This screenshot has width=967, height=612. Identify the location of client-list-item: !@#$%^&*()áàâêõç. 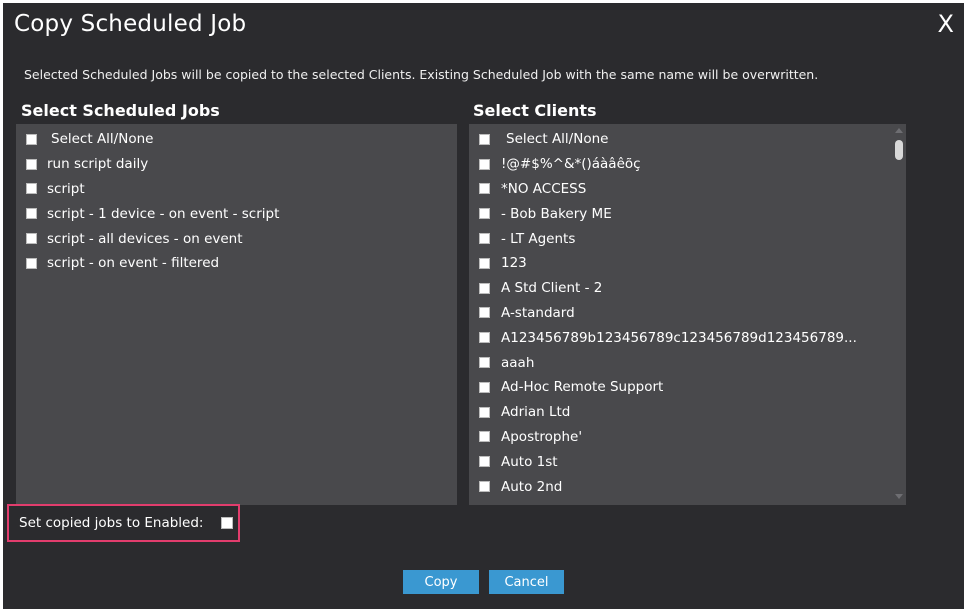
(687, 164).